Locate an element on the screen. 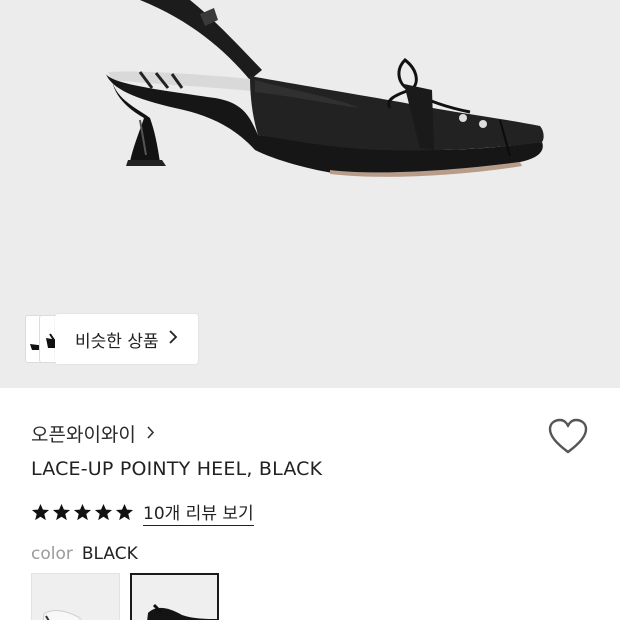 Image resolution: width=620 pixels, height=620 pixels. color-option-row: color BLACK is located at coordinates (84, 554).